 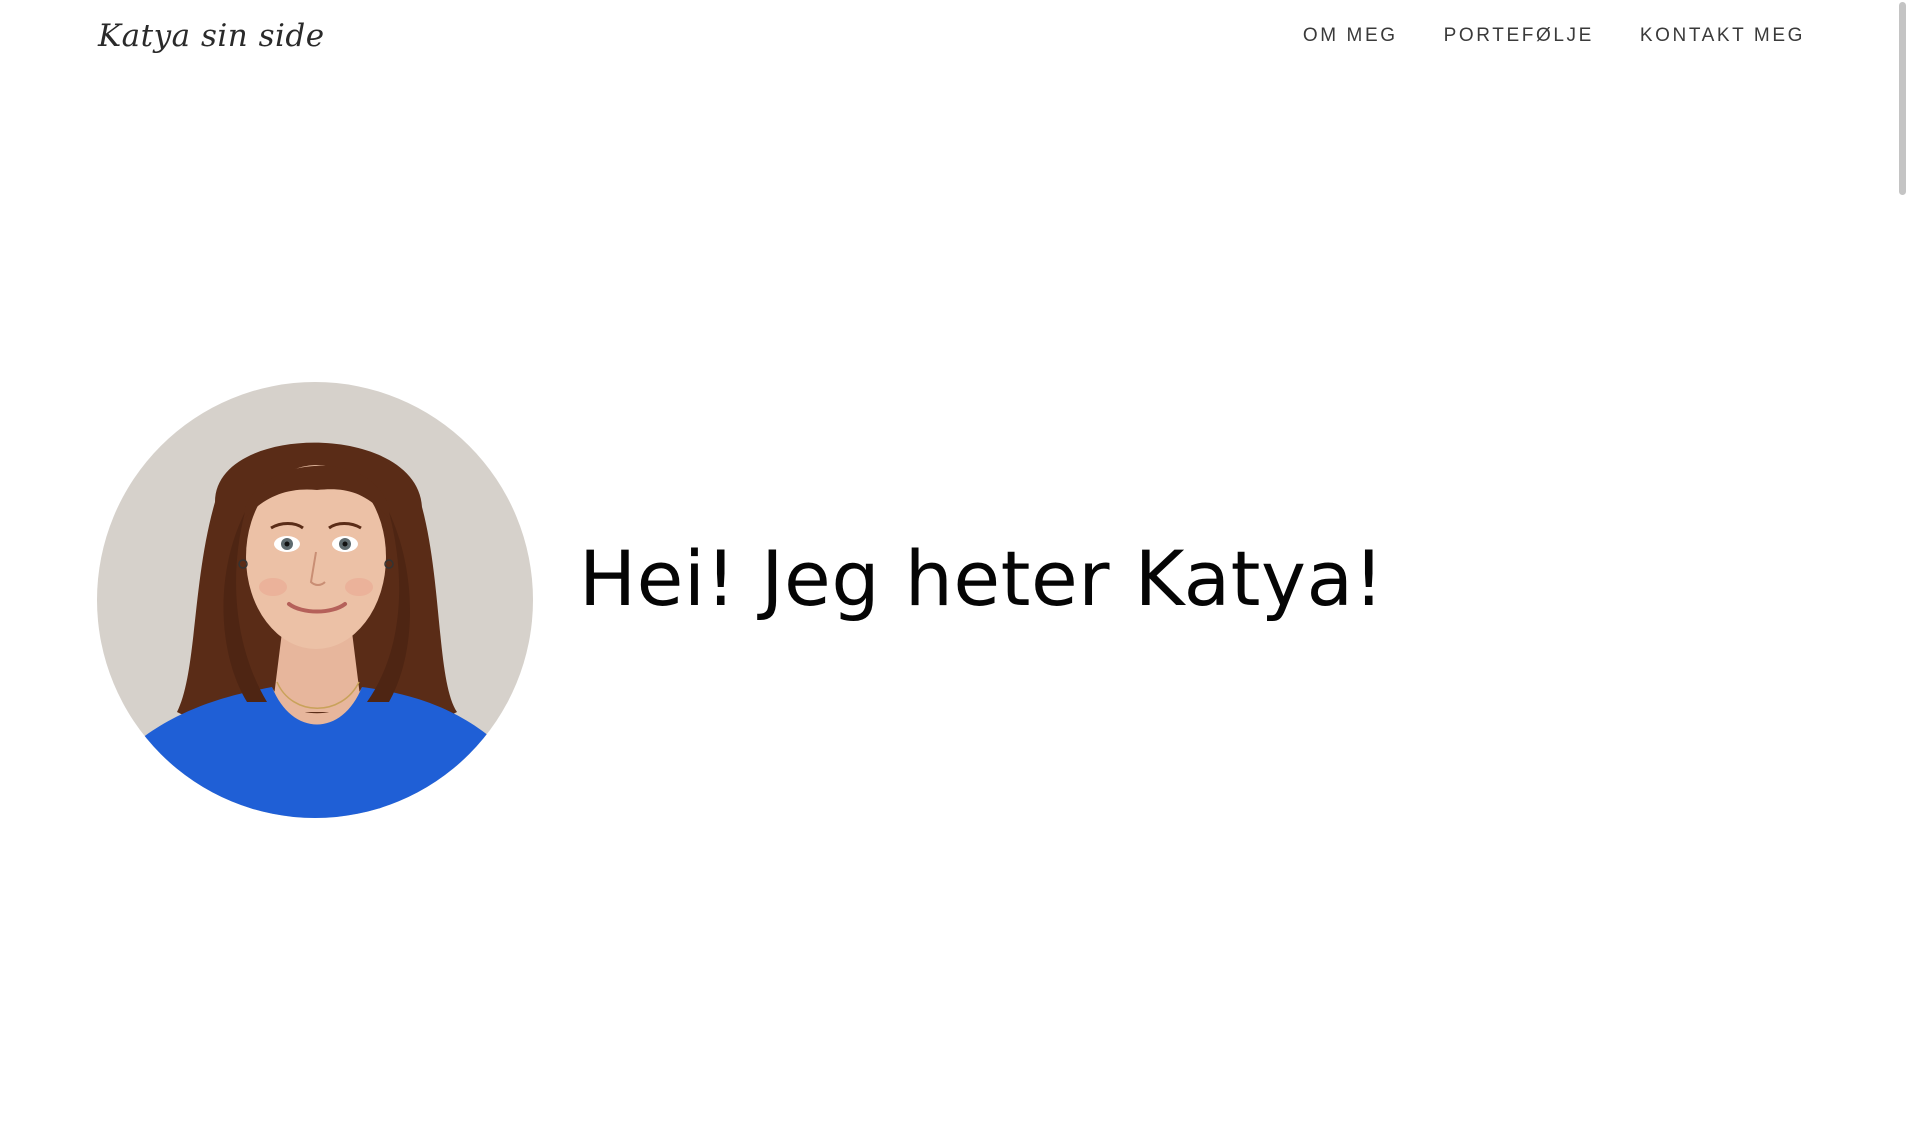 I want to click on hero-heading: Hei! Jeg heter Katya!, so click(x=982, y=578).